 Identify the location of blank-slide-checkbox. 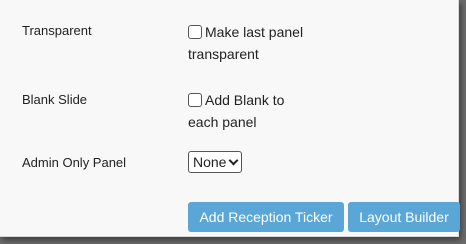
(195, 100).